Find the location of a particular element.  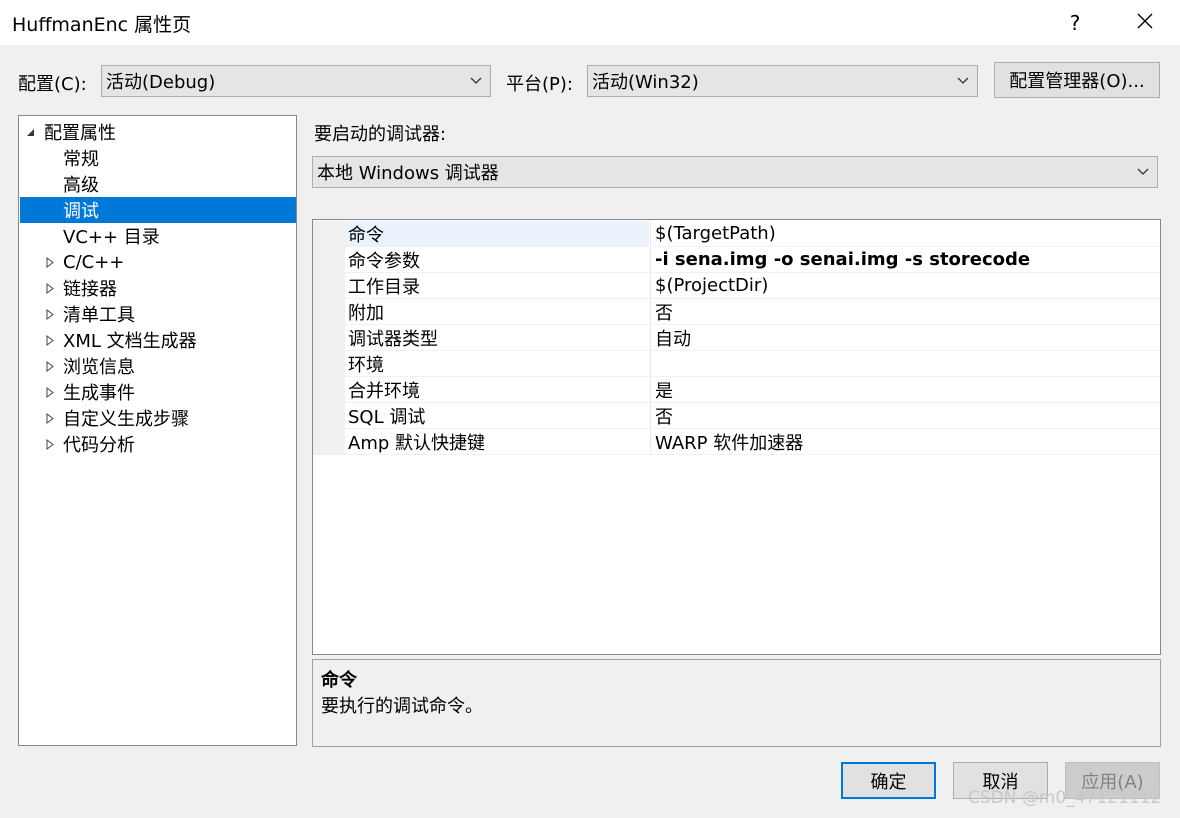

property-name: SQL 调试 is located at coordinates (497, 416).